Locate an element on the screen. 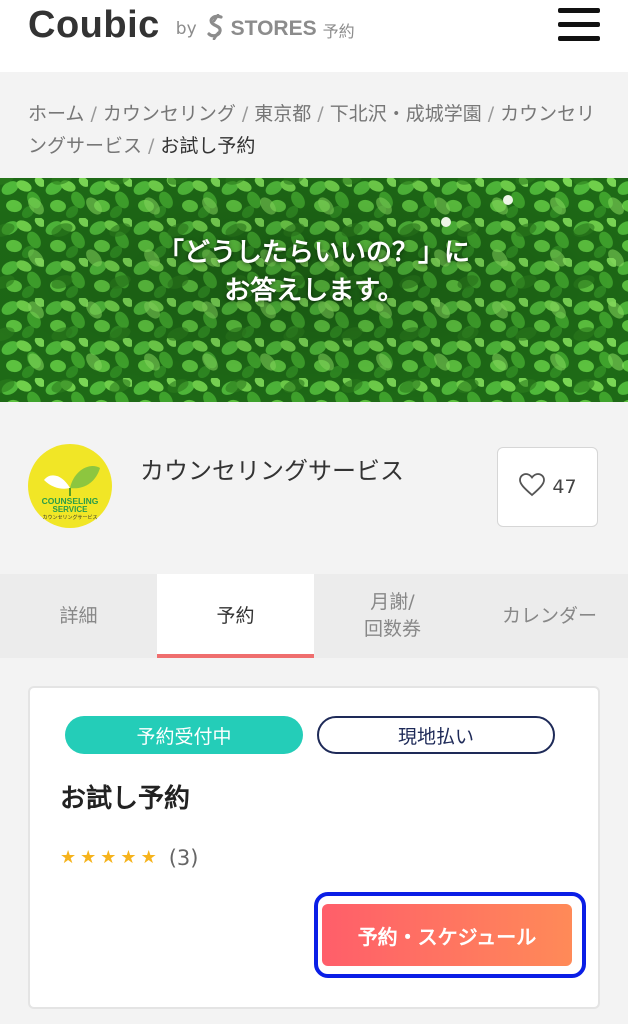 The height and width of the screenshot is (1024, 628). tab-details-label: 詳細 is located at coordinates (78, 615).